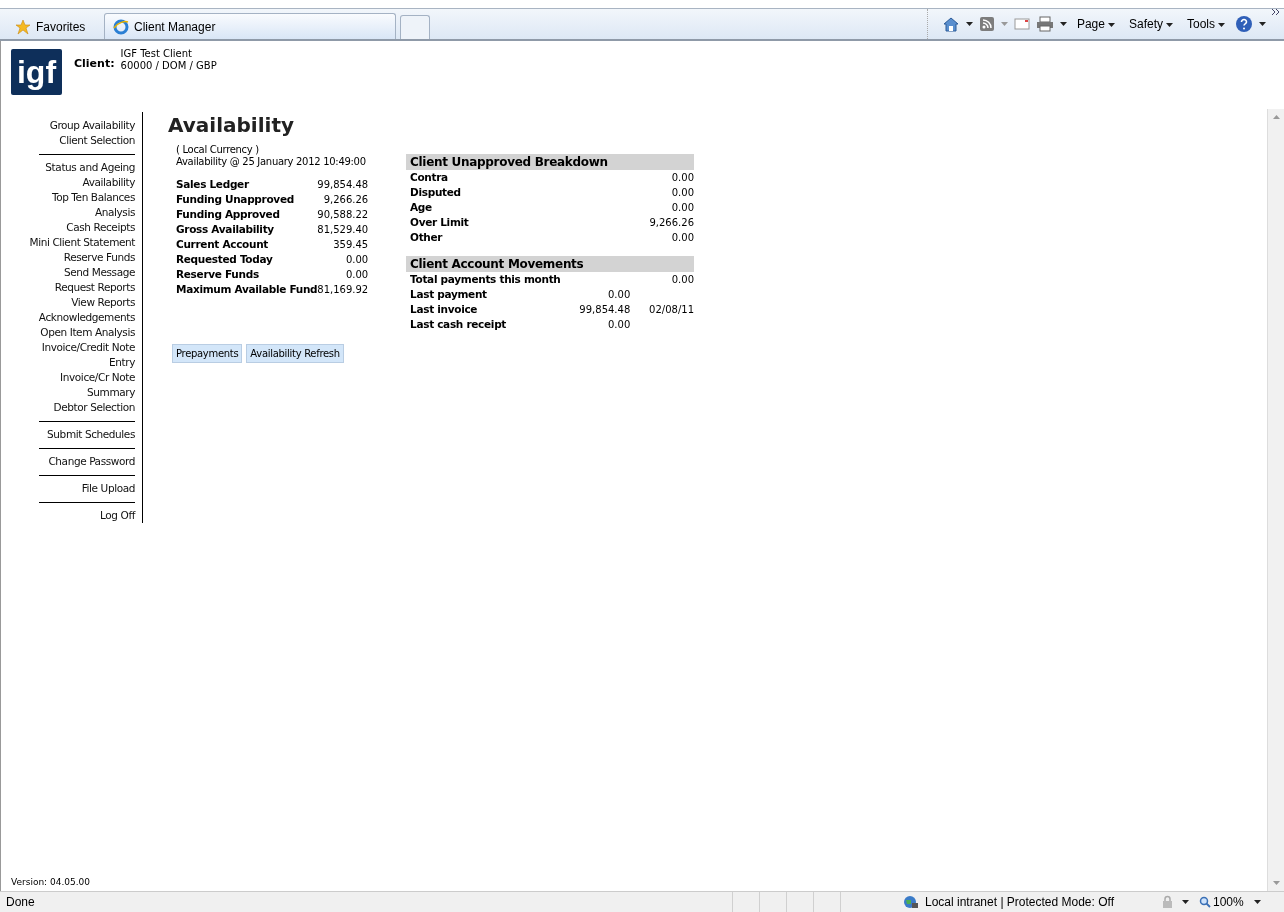  Describe the element at coordinates (986, 24) in the screenshot. I see `feed-icon` at that location.